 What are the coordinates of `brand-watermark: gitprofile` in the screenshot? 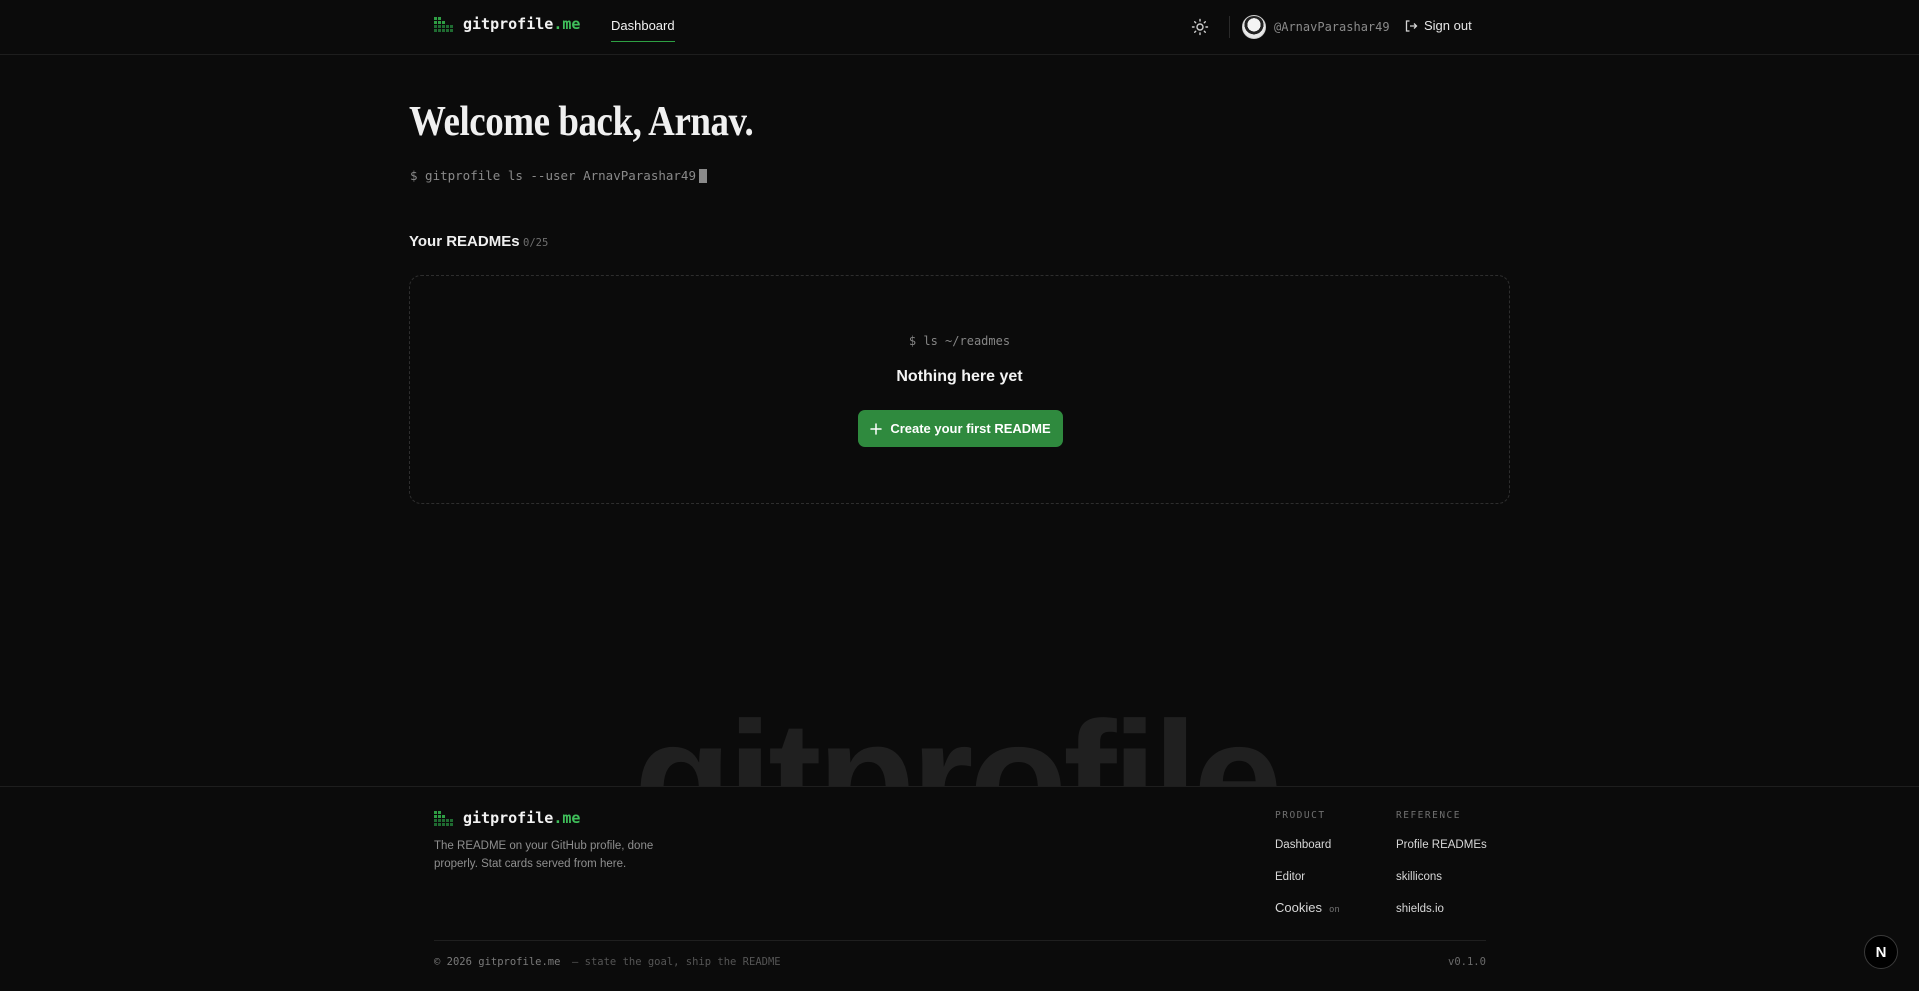 It's located at (958, 737).